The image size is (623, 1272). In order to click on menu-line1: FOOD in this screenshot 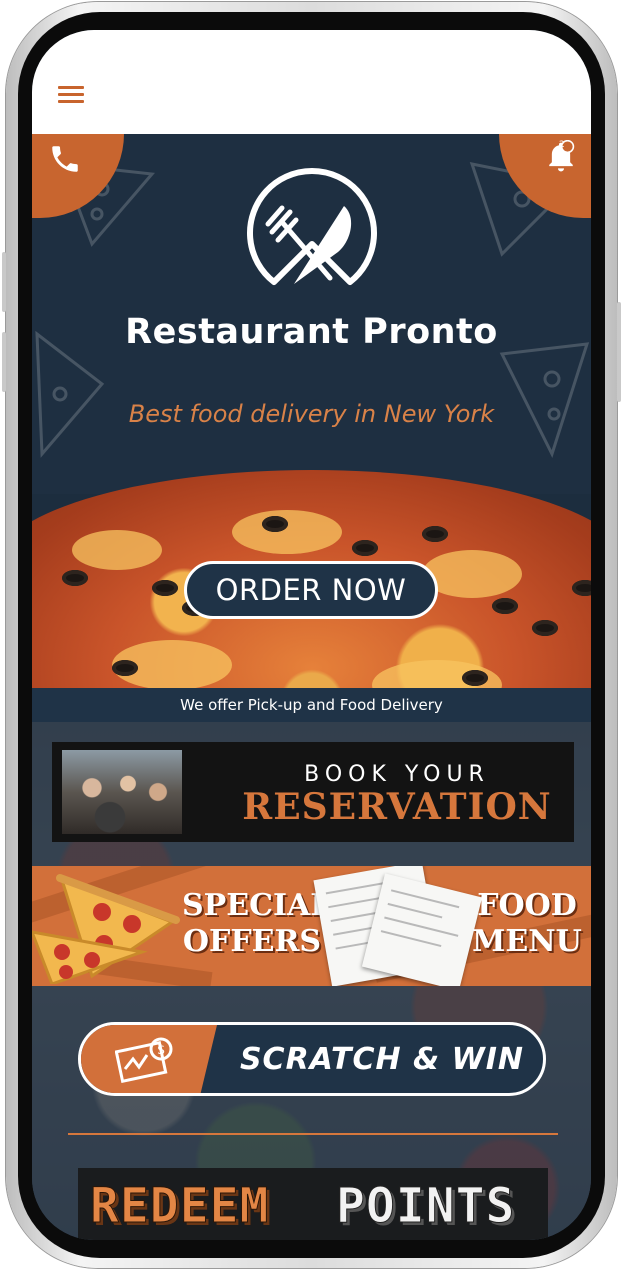, I will do `click(527, 905)`.